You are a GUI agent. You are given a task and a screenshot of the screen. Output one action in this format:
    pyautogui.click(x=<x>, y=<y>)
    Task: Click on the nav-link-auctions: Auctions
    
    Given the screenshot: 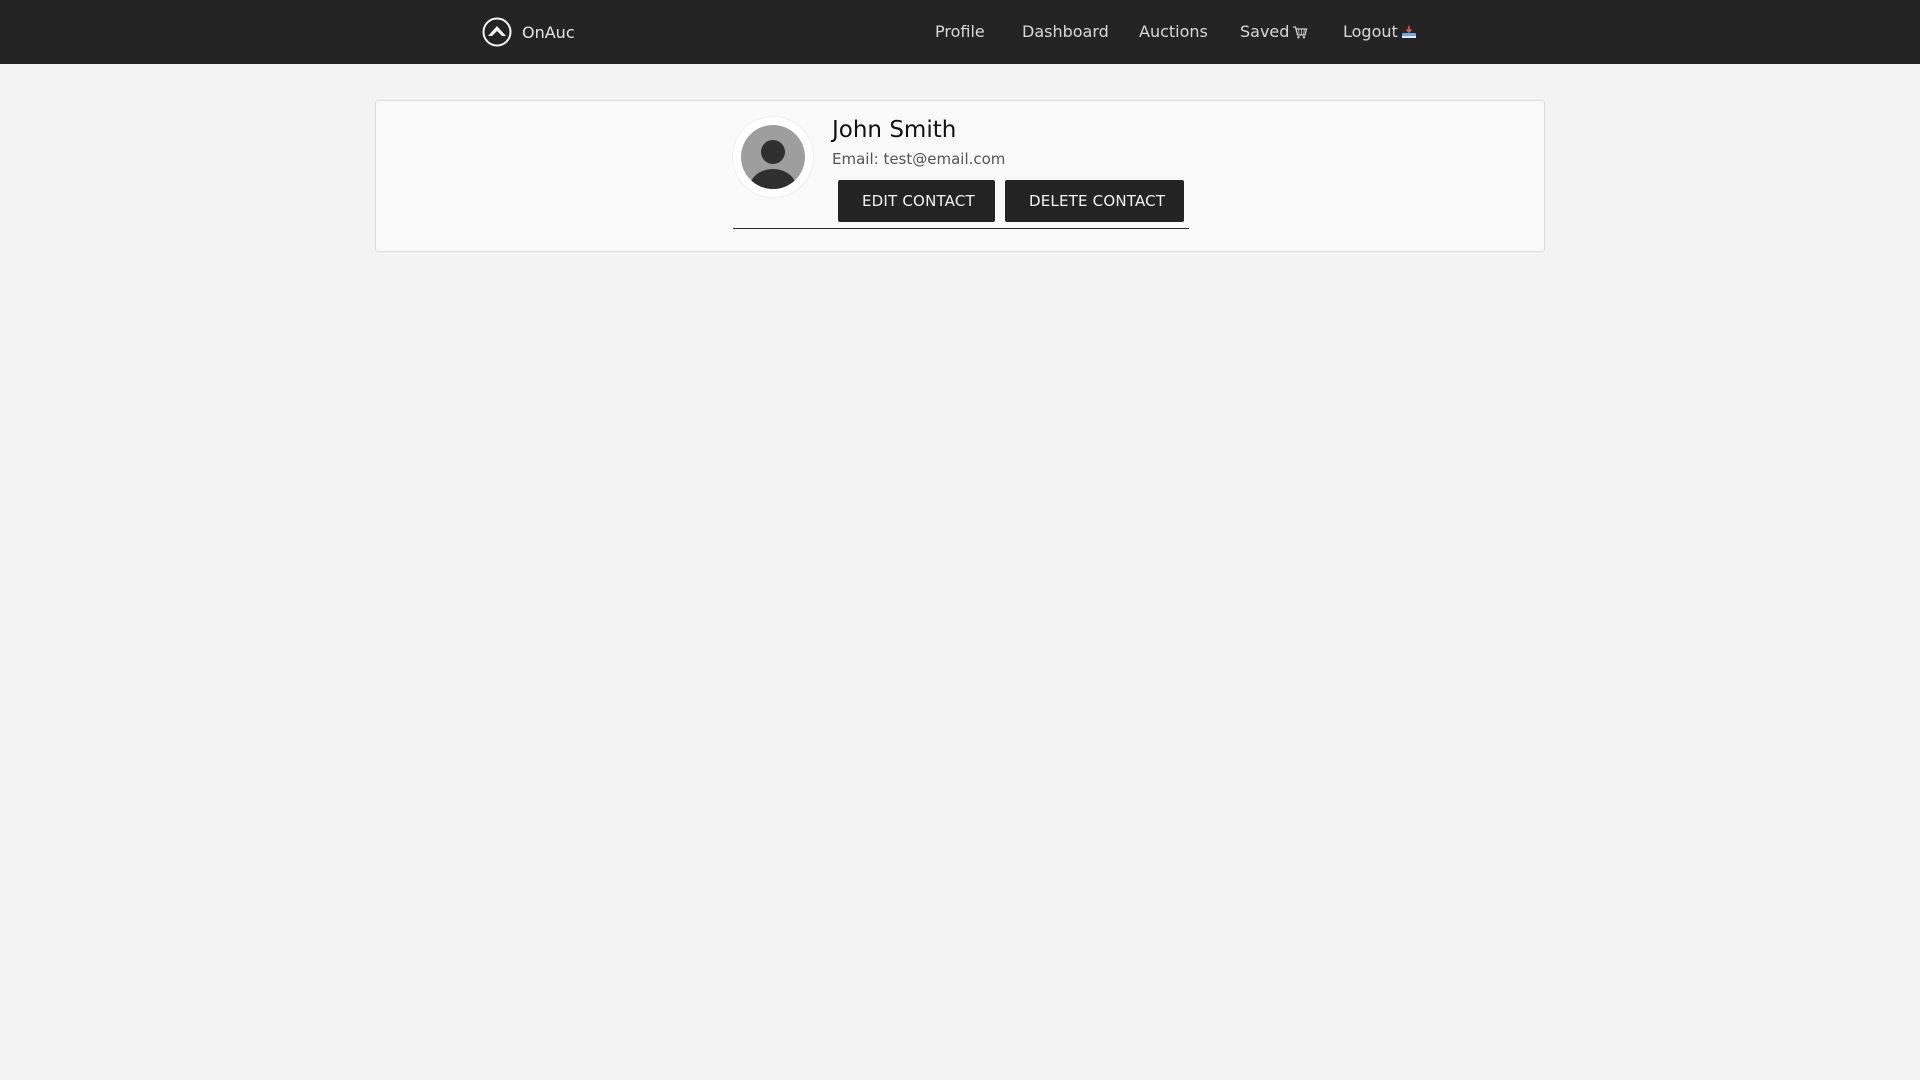 What is the action you would take?
    pyautogui.click(x=1173, y=32)
    